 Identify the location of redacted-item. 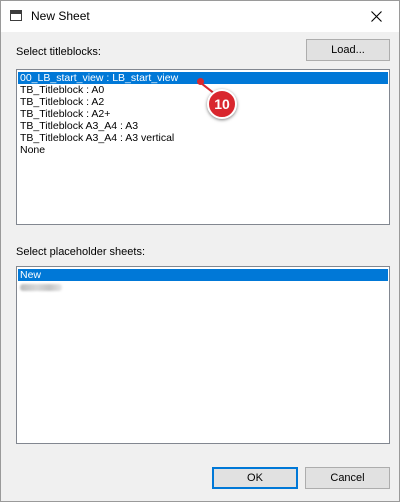
(41, 287).